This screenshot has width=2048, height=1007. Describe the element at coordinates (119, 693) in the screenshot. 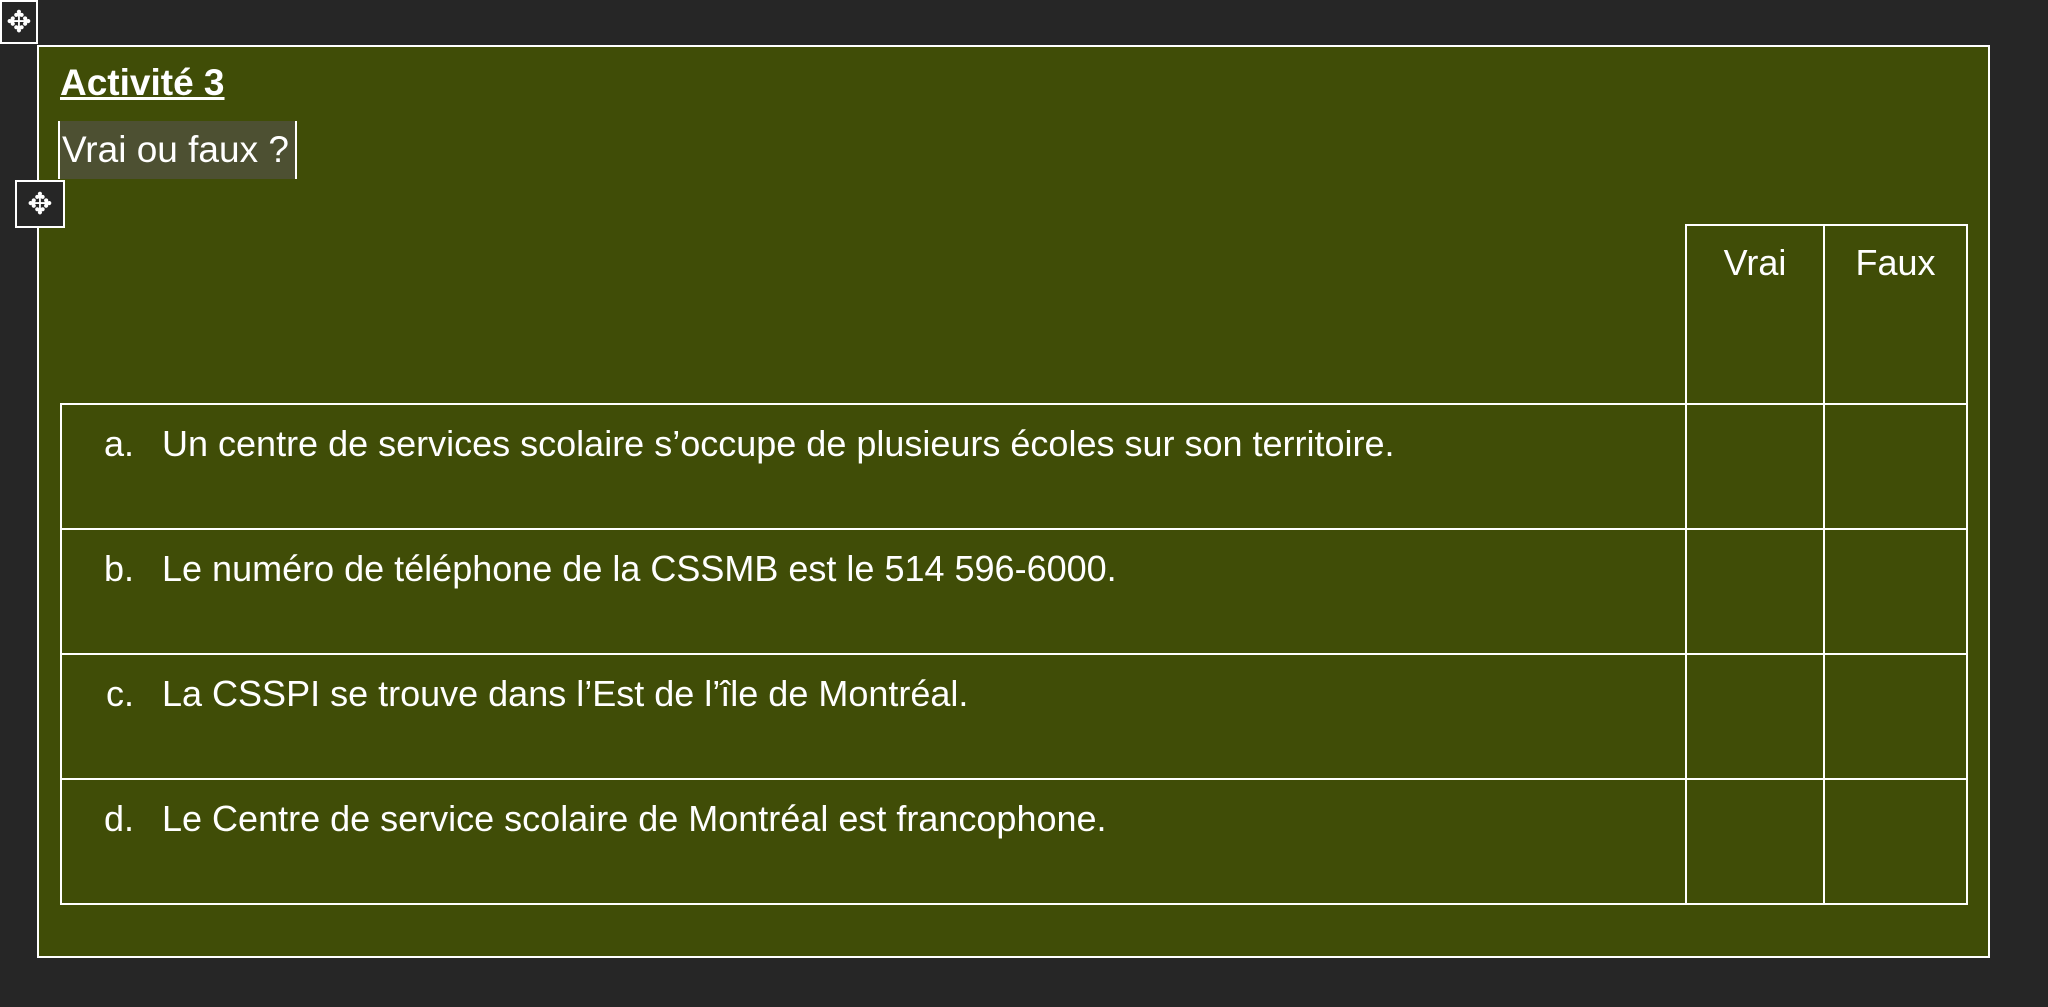

I see `statement-letter: c.` at that location.